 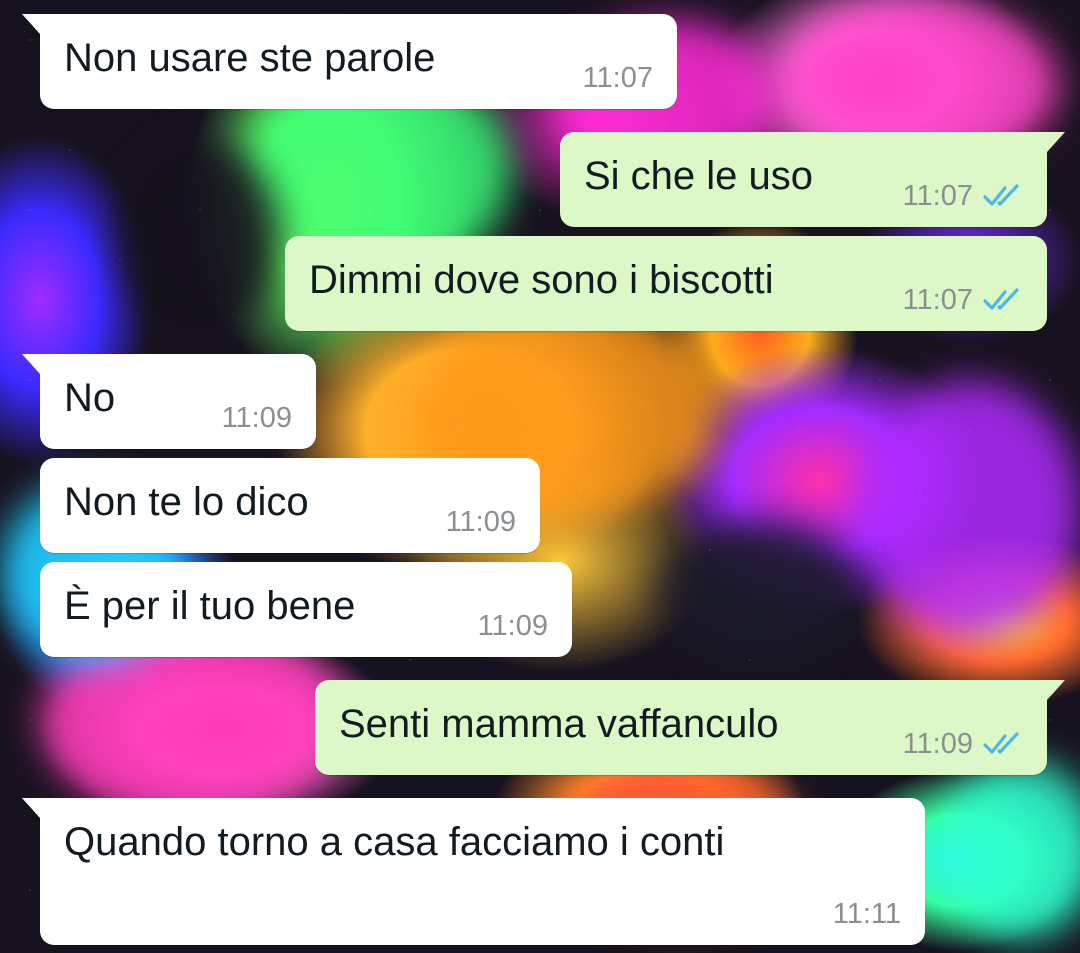 I want to click on message-text: Senti mamma vaffanculo, so click(x=559, y=724).